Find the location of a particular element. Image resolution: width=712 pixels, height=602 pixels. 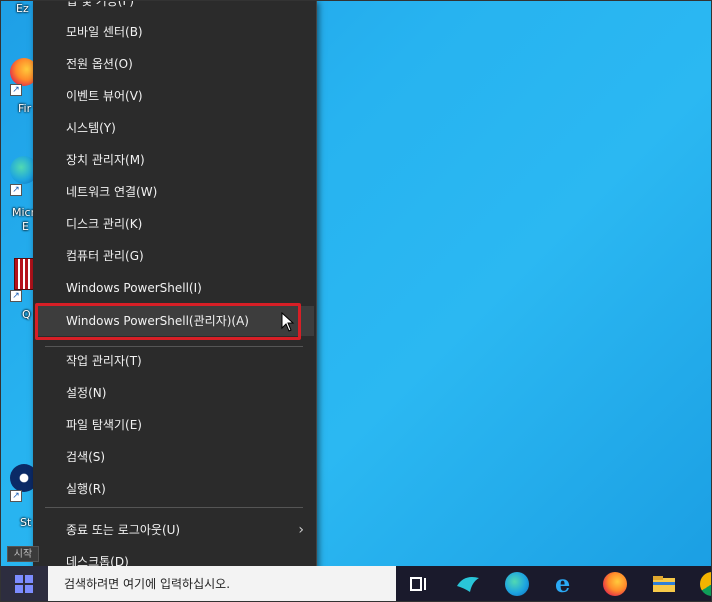

edge-taskbar-icon is located at coordinates (517, 584).